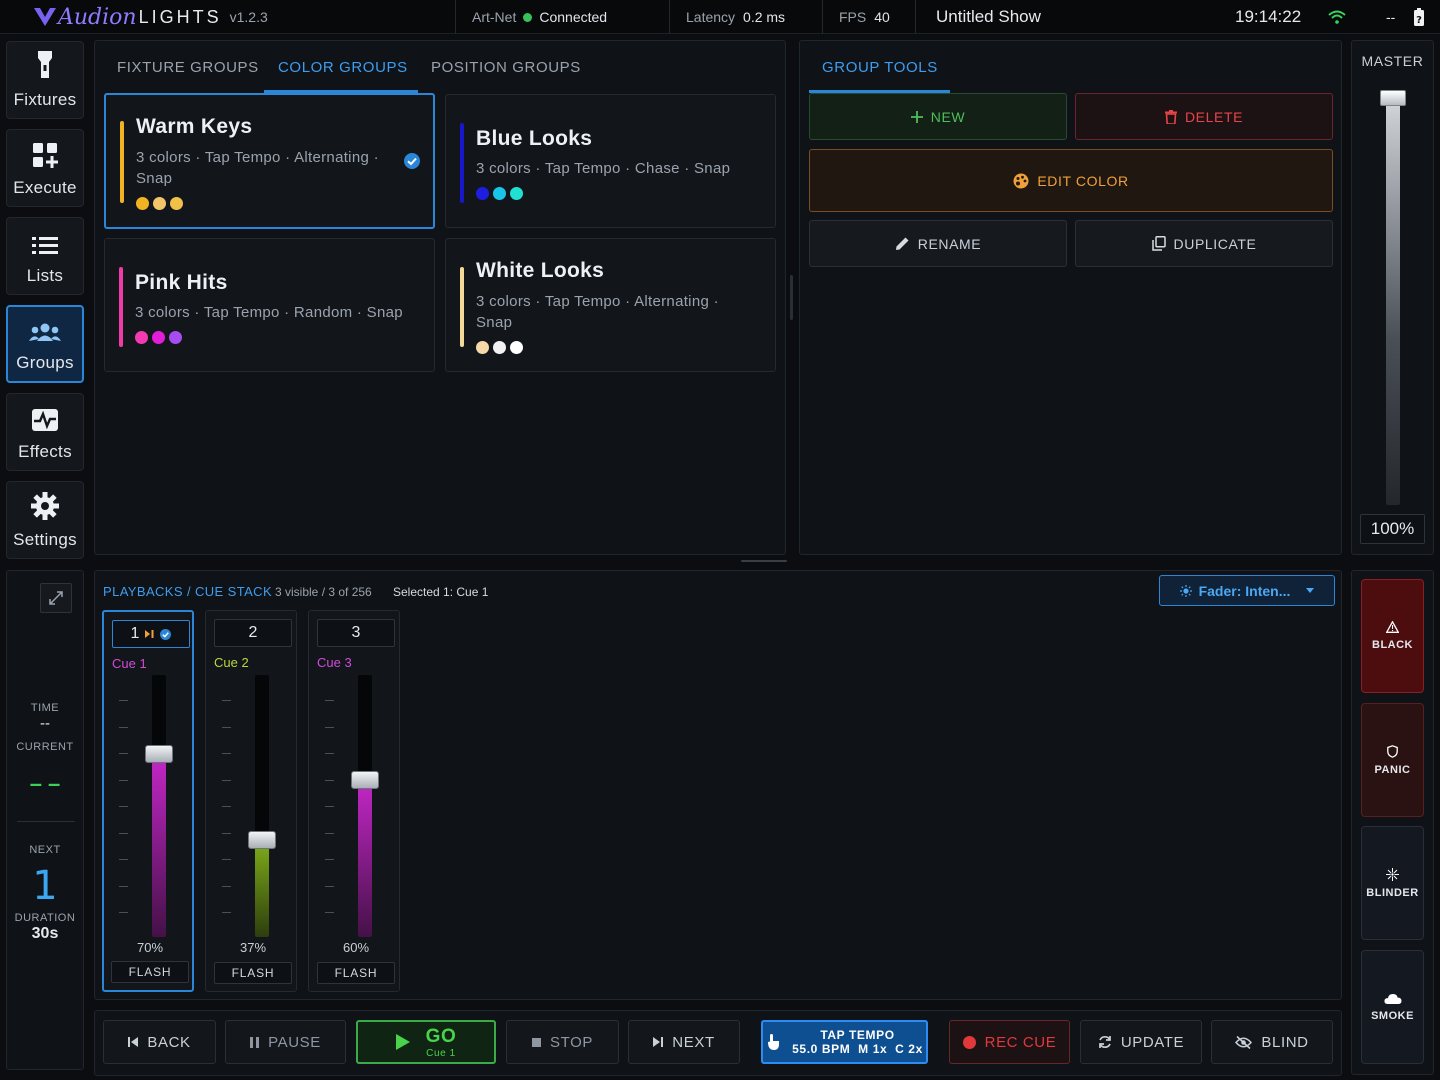  Describe the element at coordinates (1021, 180) in the screenshot. I see `palette-icon` at that location.